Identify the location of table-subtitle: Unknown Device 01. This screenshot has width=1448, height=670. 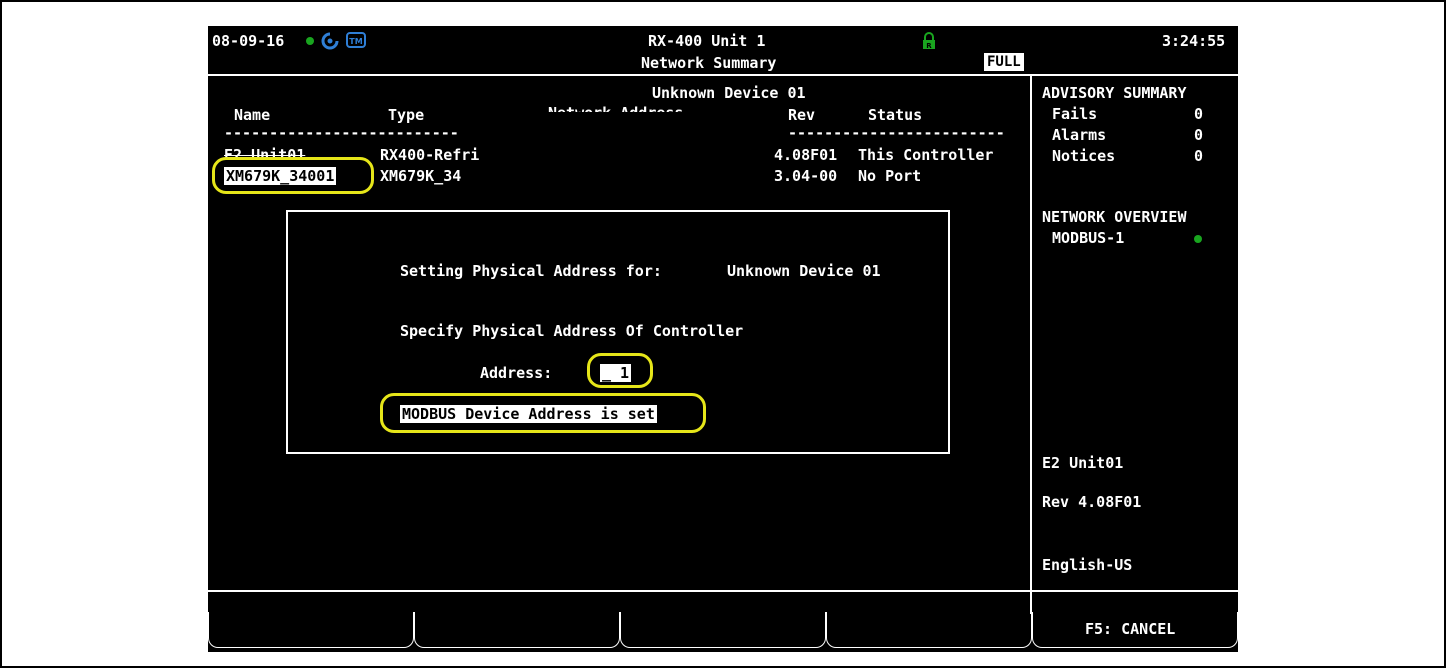
(729, 93).